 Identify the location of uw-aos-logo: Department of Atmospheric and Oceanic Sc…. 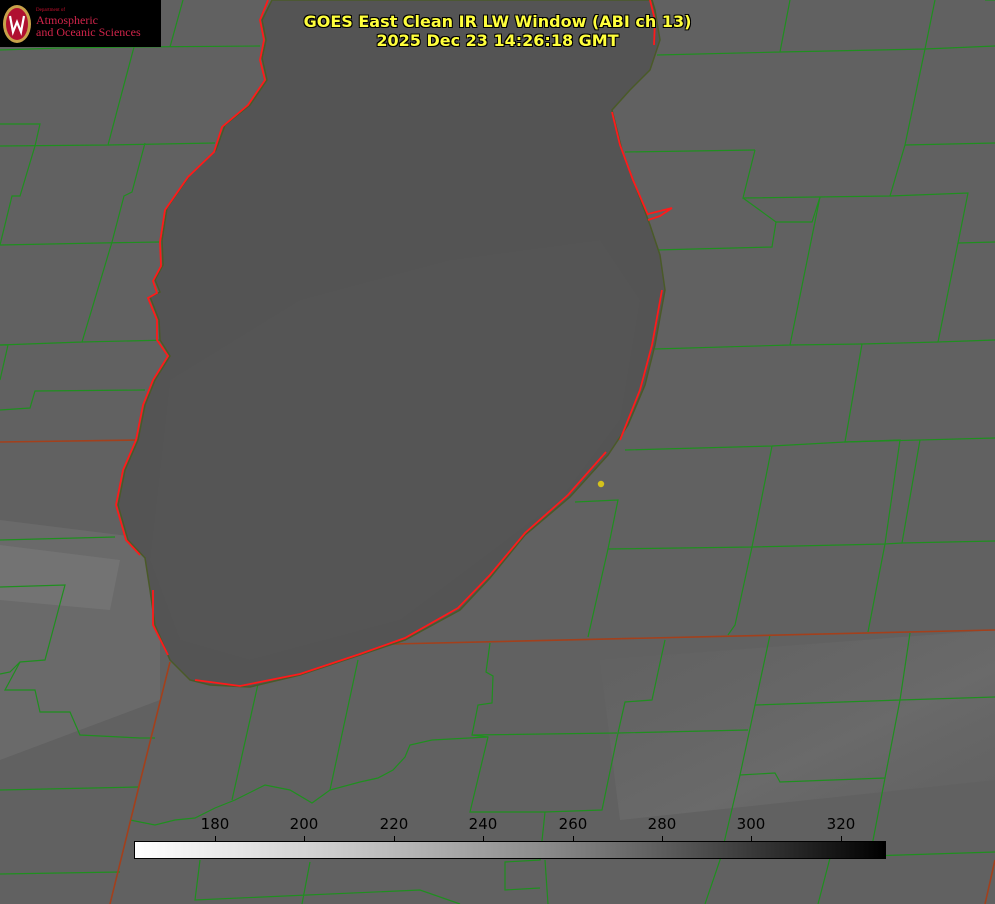
(80, 23).